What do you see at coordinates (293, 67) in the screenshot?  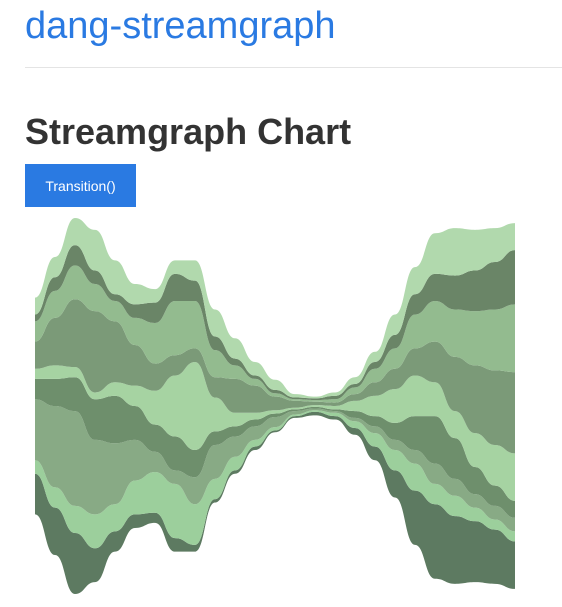 I see `header-divider` at bounding box center [293, 67].